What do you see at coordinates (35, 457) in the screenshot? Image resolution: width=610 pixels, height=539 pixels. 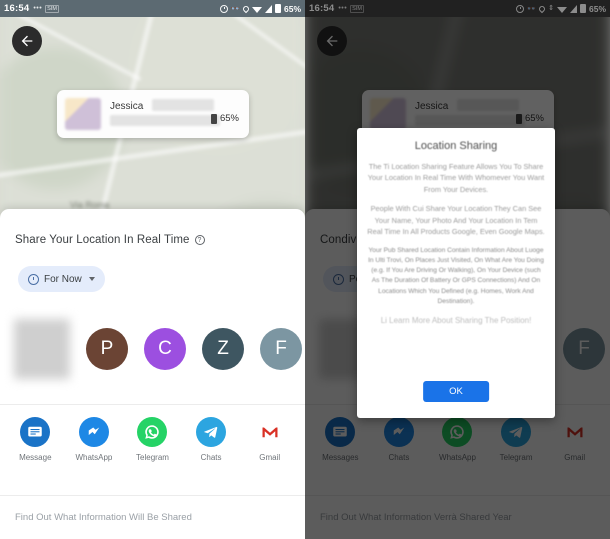 I see `share-app-label: Message` at bounding box center [35, 457].